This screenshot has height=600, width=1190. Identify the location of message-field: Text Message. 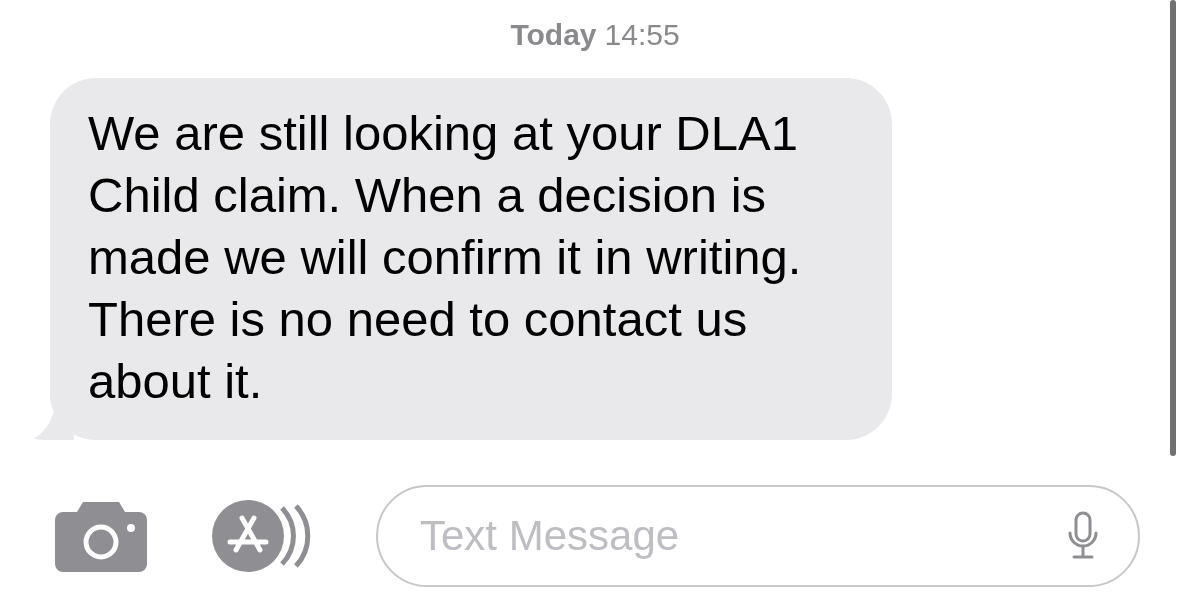
(758, 536).